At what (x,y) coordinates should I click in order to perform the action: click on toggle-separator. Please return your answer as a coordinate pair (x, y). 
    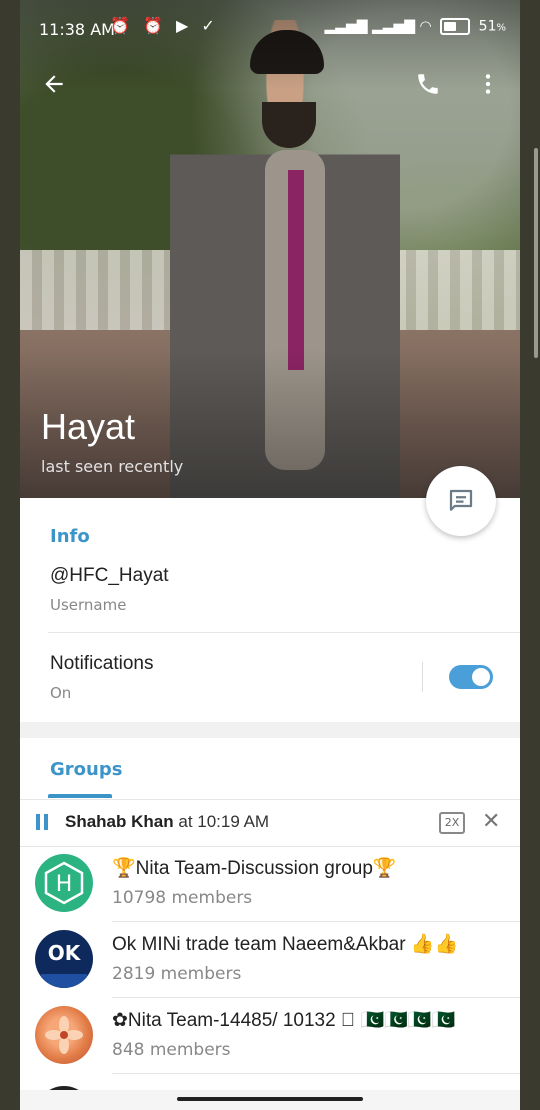
    Looking at the image, I should click on (422, 677).